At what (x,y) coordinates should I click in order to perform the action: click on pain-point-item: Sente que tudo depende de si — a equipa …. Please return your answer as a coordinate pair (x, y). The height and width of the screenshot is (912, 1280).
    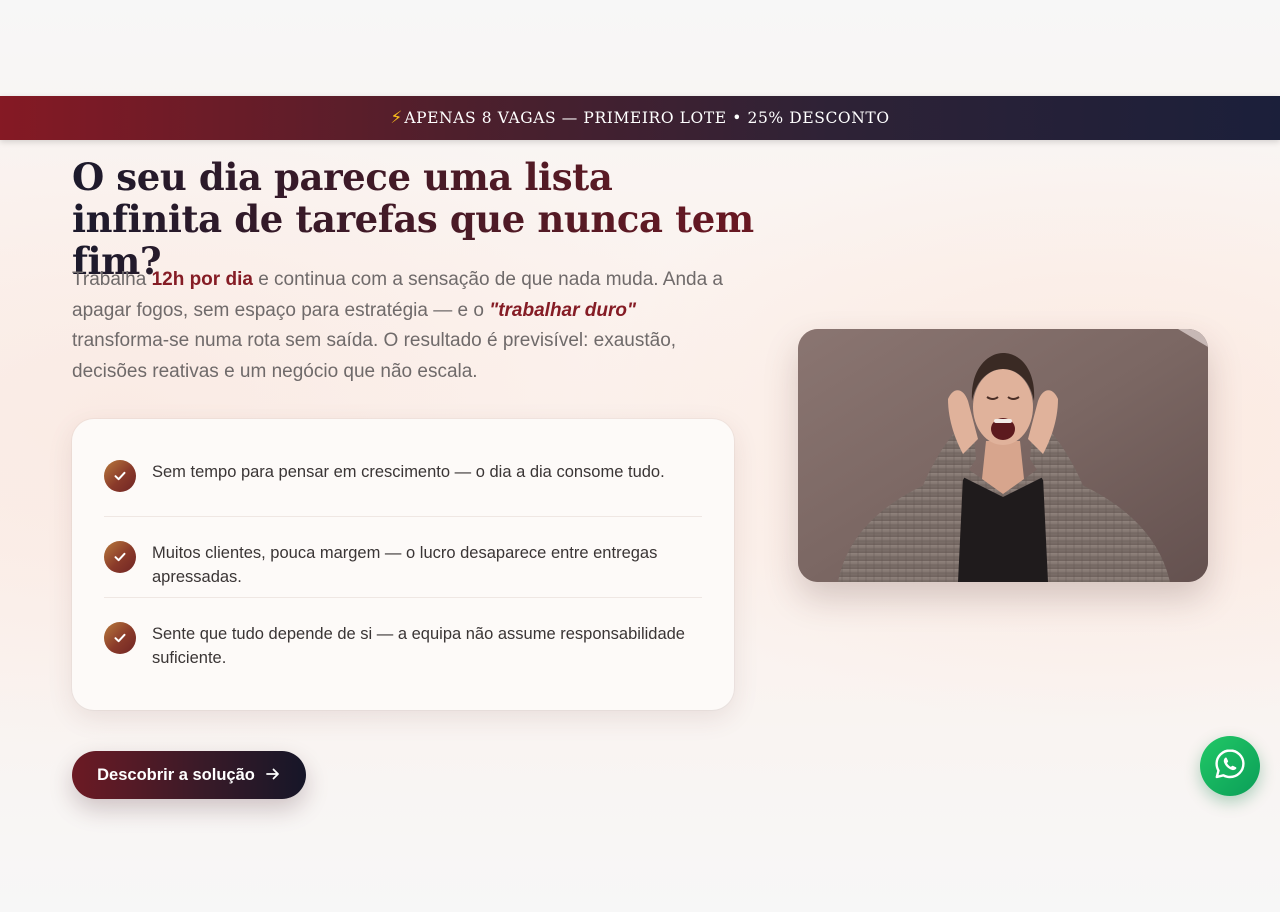
    Looking at the image, I should click on (404, 646).